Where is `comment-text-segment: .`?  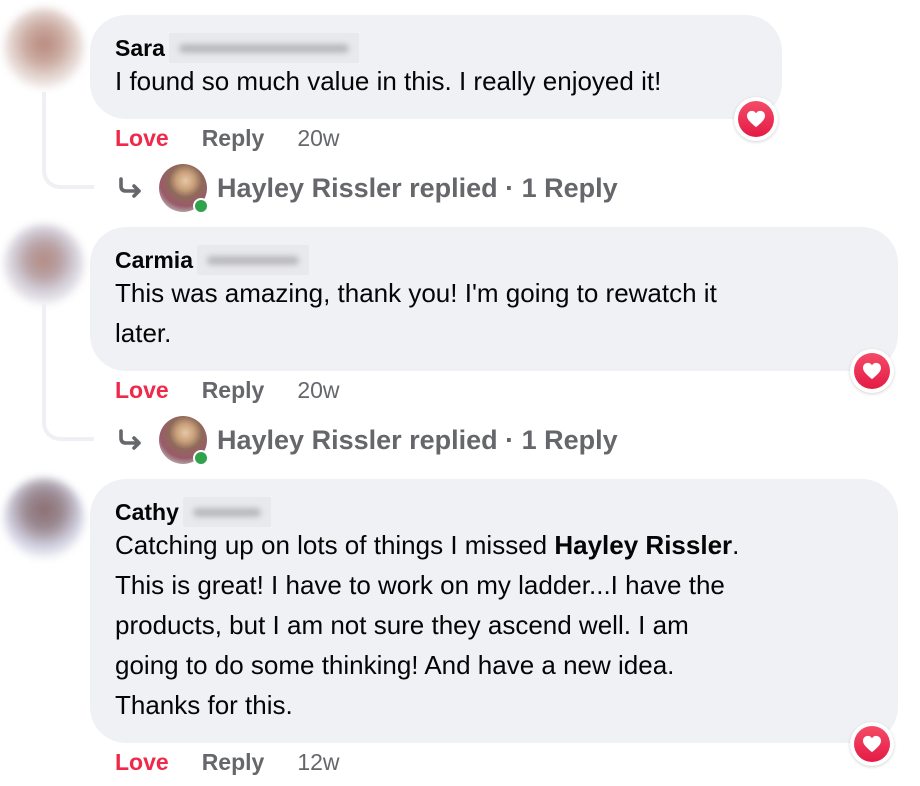 comment-text-segment: . is located at coordinates (736, 545).